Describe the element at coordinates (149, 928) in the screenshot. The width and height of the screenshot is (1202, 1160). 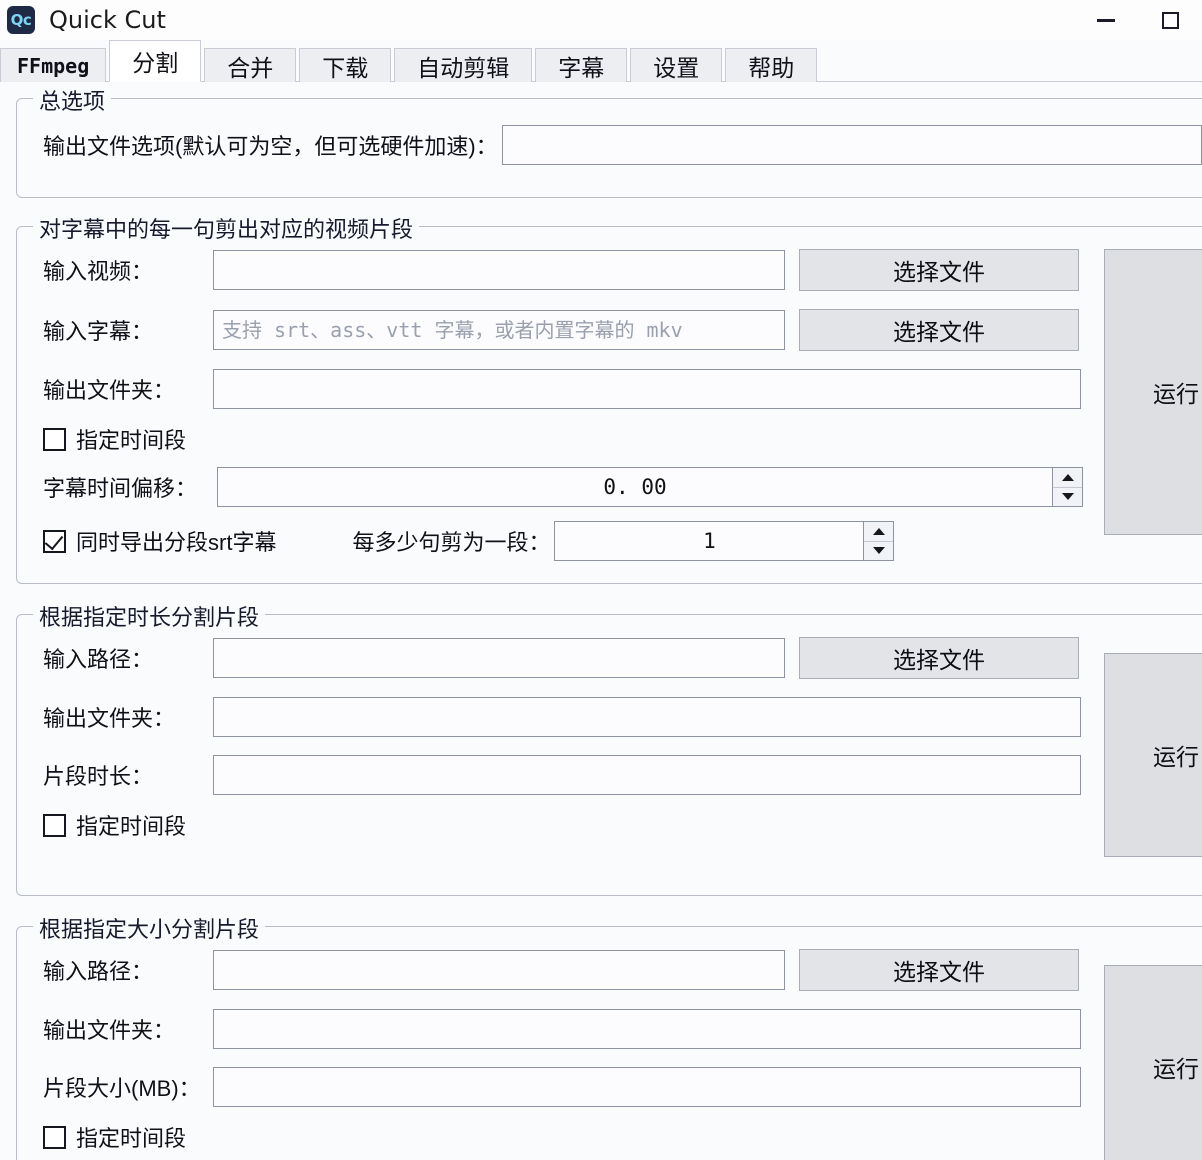
I see `group-size-split-title: 根据指定大小分割片段` at that location.